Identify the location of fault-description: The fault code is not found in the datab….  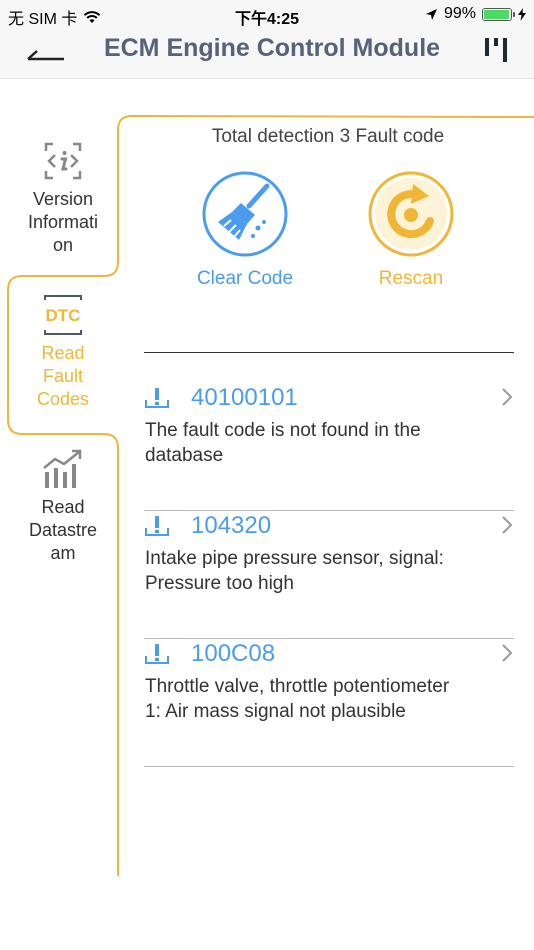
(283, 443).